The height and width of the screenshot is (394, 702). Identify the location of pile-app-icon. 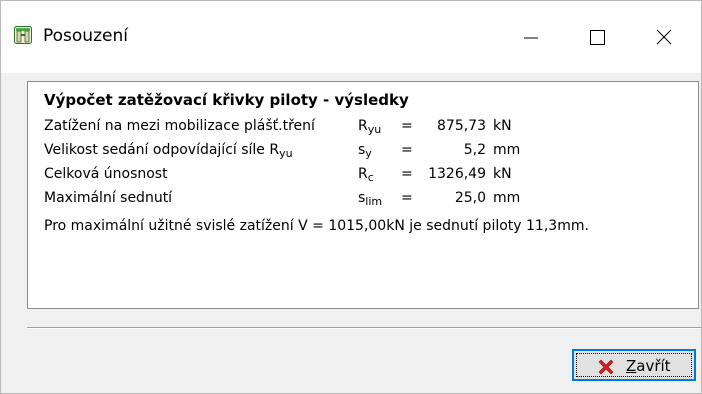
(23, 35).